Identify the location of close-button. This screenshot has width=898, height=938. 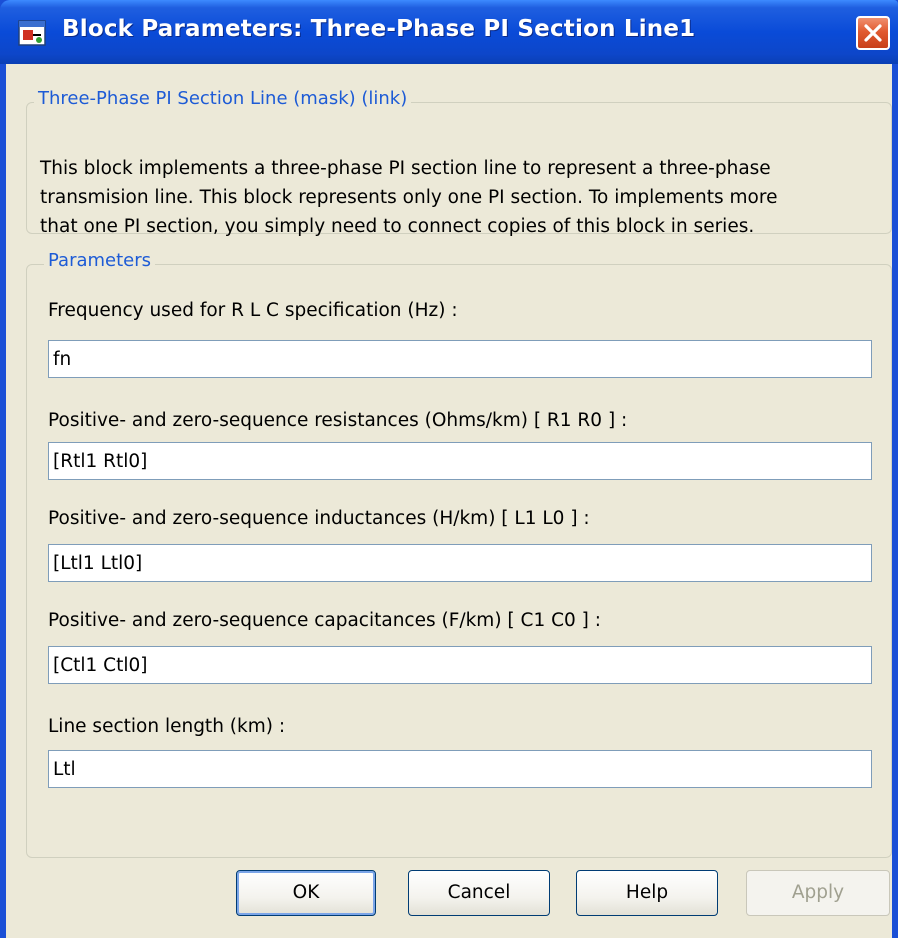
(873, 33).